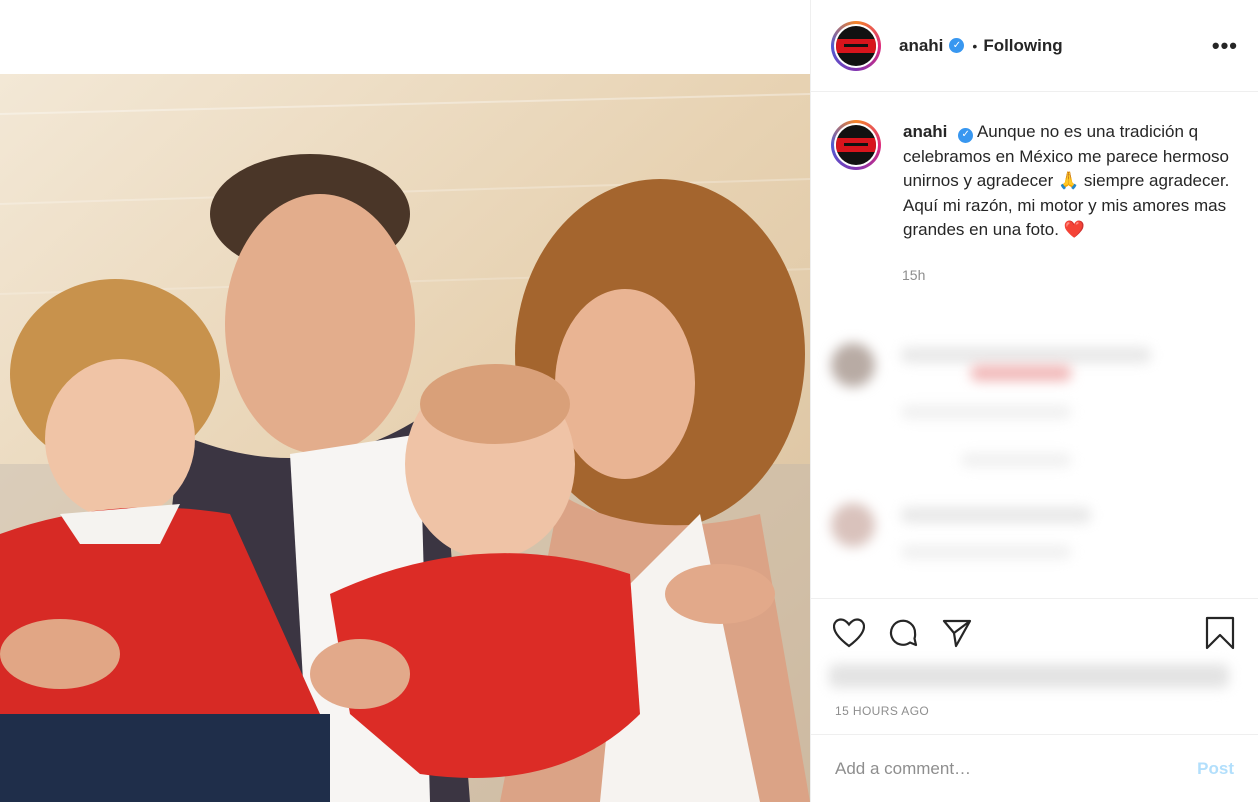 The width and height of the screenshot is (1258, 802). What do you see at coordinates (1034, 632) in the screenshot?
I see `action-bar` at bounding box center [1034, 632].